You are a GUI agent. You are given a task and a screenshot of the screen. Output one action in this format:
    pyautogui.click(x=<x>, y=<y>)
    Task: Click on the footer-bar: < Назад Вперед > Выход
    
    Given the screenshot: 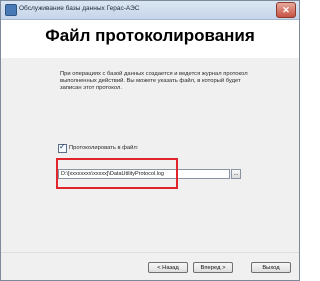 What is the action you would take?
    pyautogui.click(x=150, y=266)
    